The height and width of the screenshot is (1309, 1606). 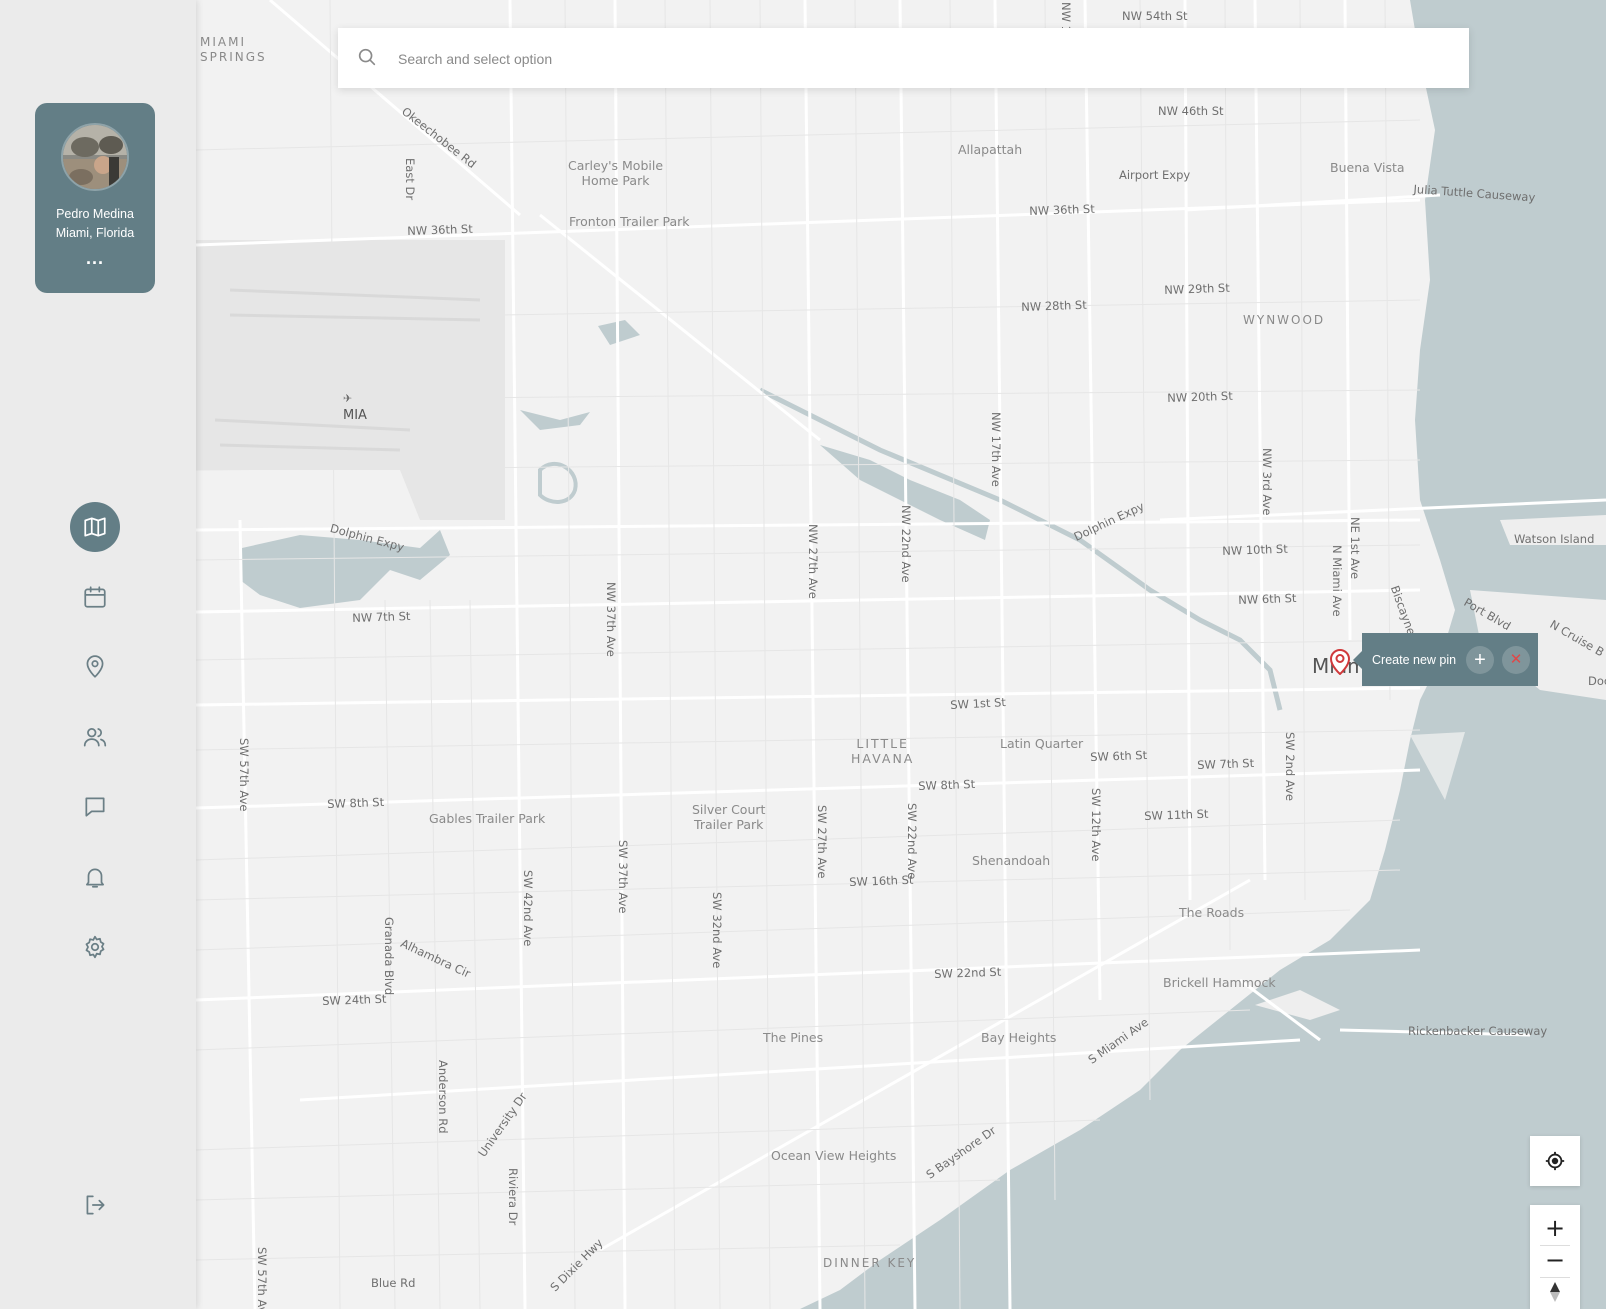 I want to click on map-label-nw22ave: NW 22nd Ave, so click(x=906, y=544).